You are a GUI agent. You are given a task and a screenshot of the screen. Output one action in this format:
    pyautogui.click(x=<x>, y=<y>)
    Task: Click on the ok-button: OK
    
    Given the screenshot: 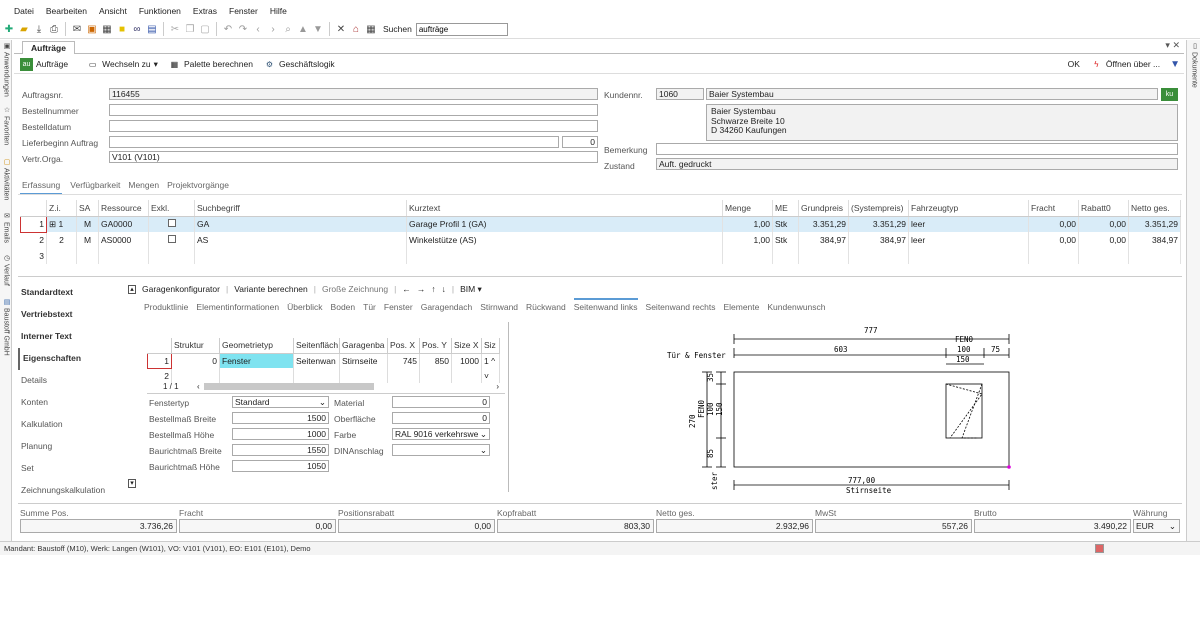 What is the action you would take?
    pyautogui.click(x=1074, y=64)
    